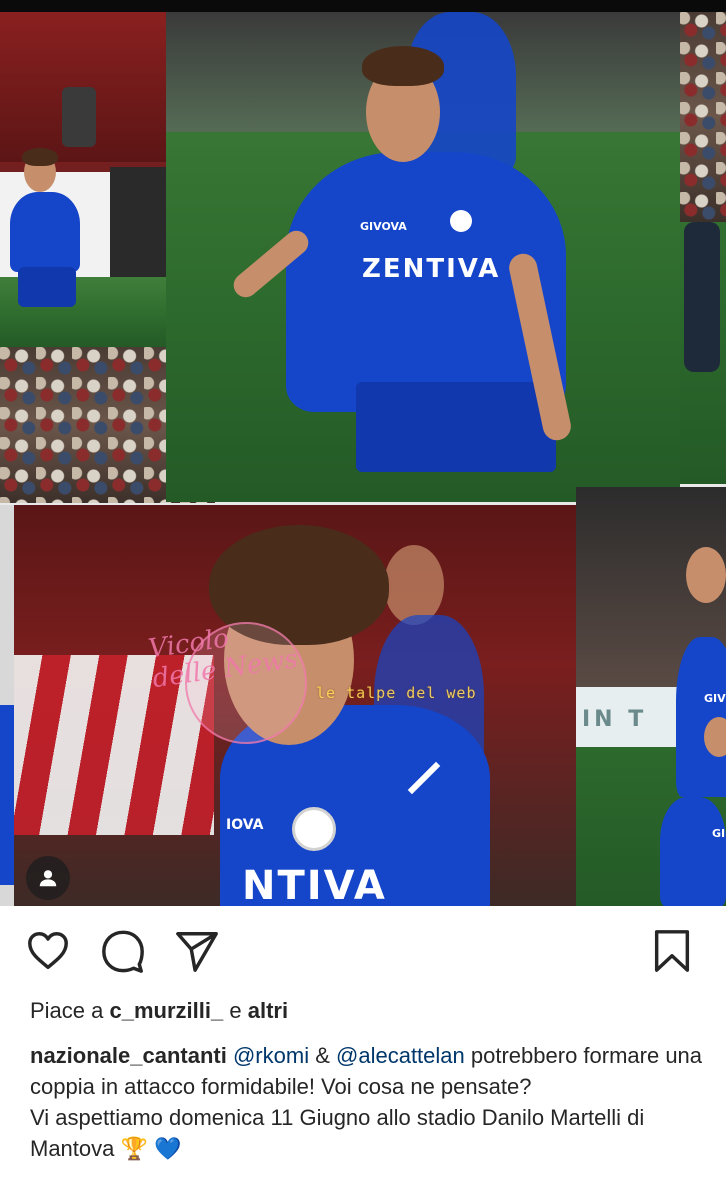  What do you see at coordinates (83, 179) in the screenshot?
I see `photo-top-left-player` at bounding box center [83, 179].